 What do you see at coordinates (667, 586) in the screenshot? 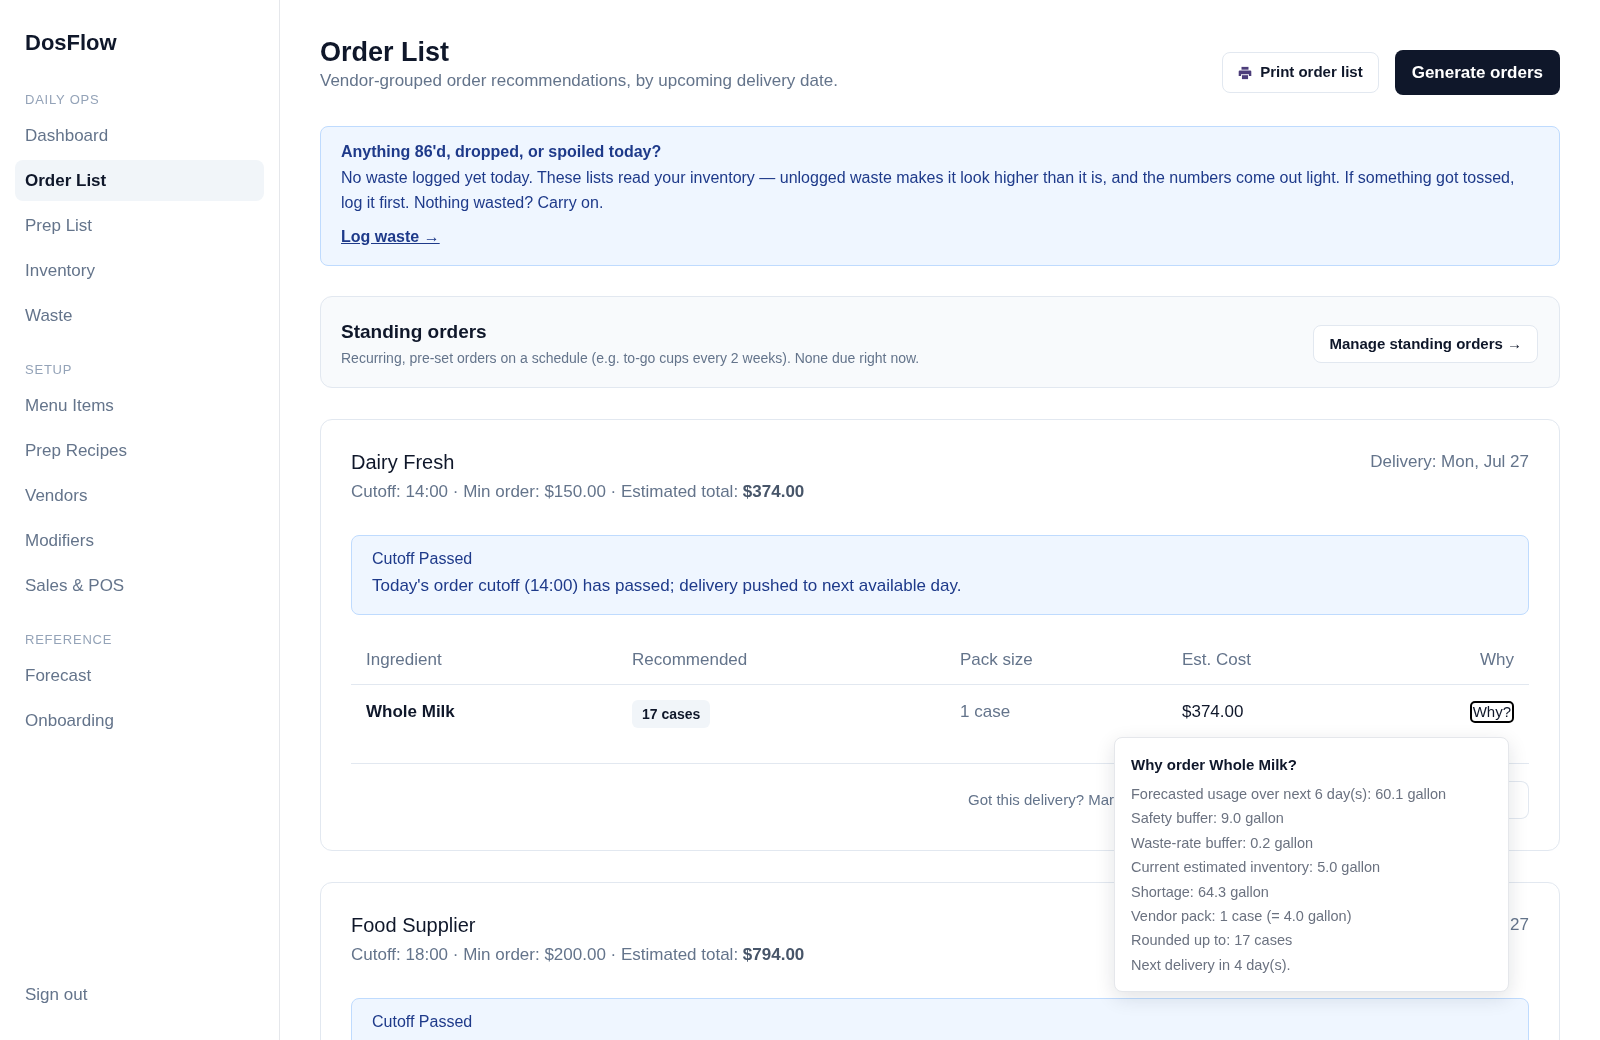
I see `alert-text: Today's order cutoff (14:00) has passed; delivery pushed to next available day.` at bounding box center [667, 586].